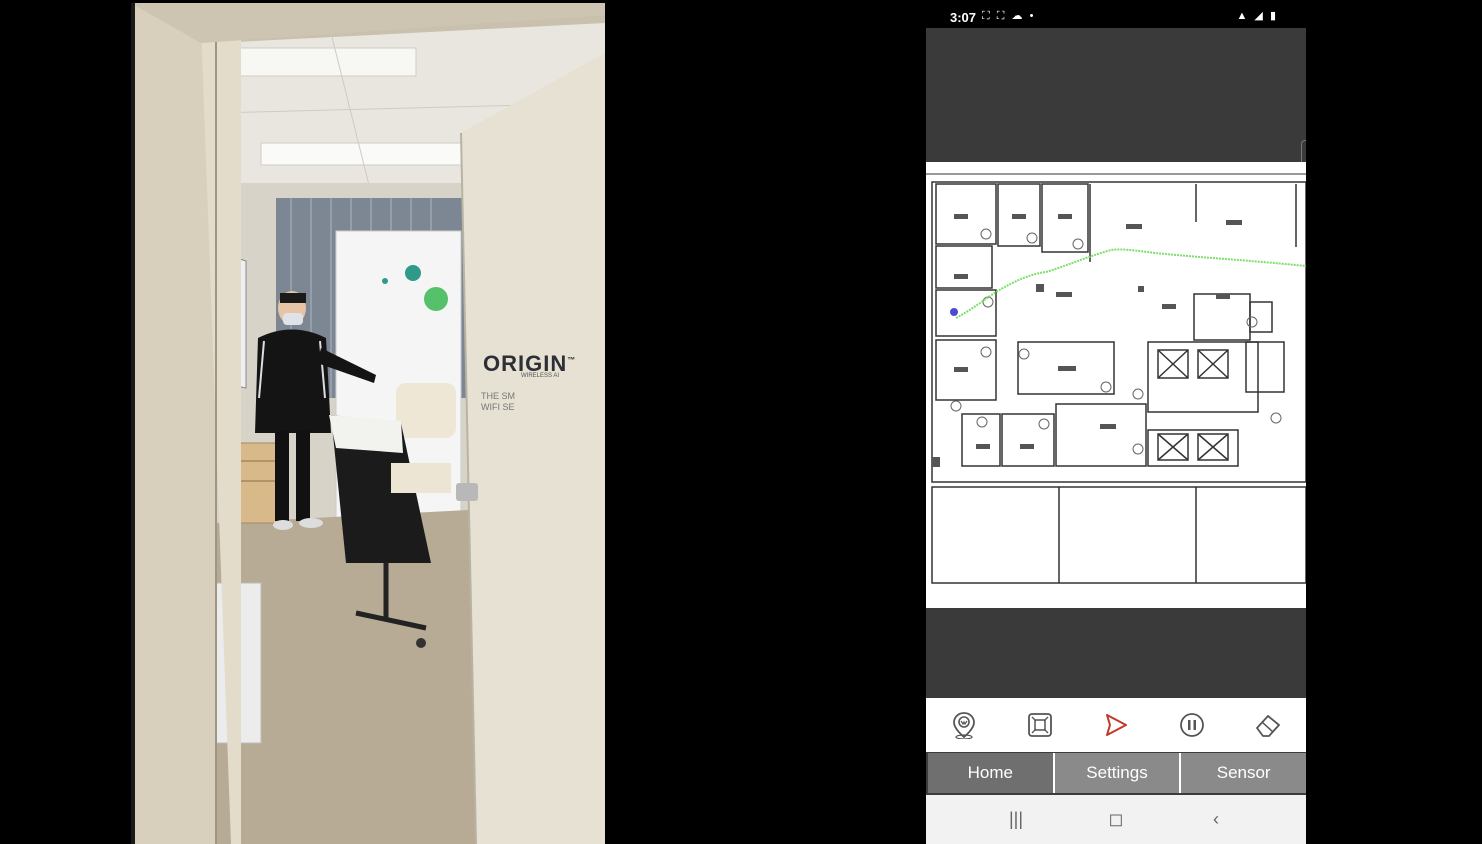  What do you see at coordinates (1016, 820) in the screenshot?
I see `recents-icon: |||` at bounding box center [1016, 820].